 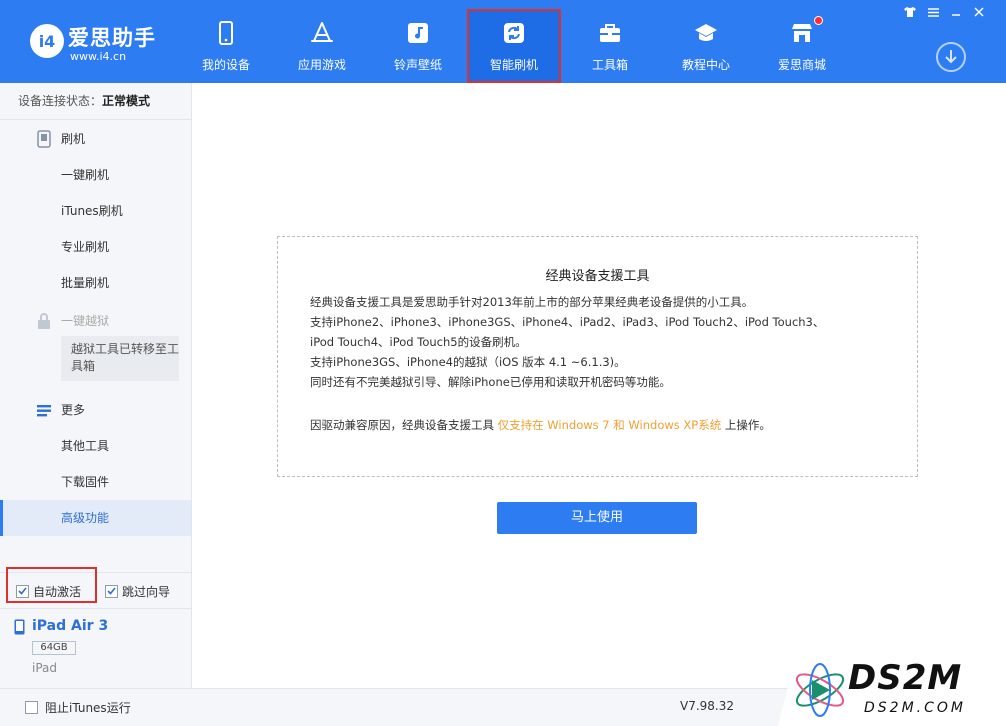 What do you see at coordinates (801, 65) in the screenshot?
I see `nav-label: 爱思商城` at bounding box center [801, 65].